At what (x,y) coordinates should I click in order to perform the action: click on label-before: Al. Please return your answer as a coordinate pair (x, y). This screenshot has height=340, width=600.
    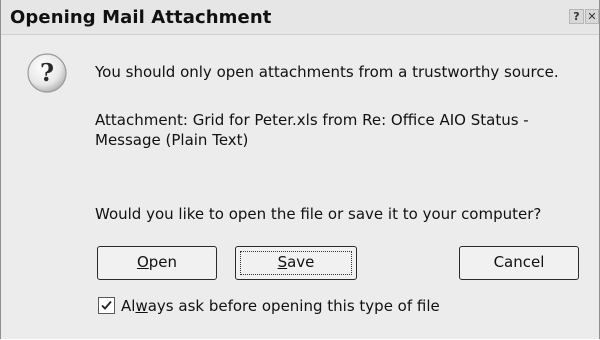
    Looking at the image, I should click on (128, 306).